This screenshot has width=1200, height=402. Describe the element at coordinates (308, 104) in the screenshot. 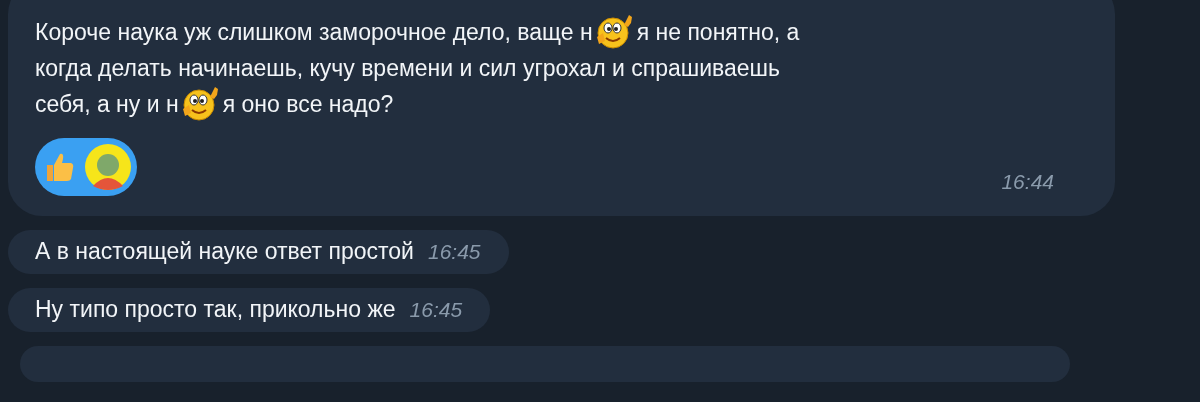

I see `message-text: я оно все надо?` at that location.